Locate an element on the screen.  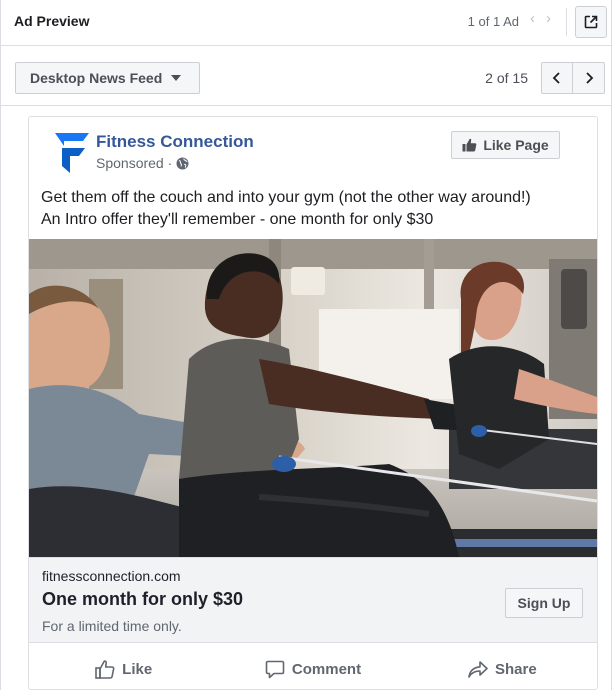
panel-title: Ad Preview is located at coordinates (52, 21).